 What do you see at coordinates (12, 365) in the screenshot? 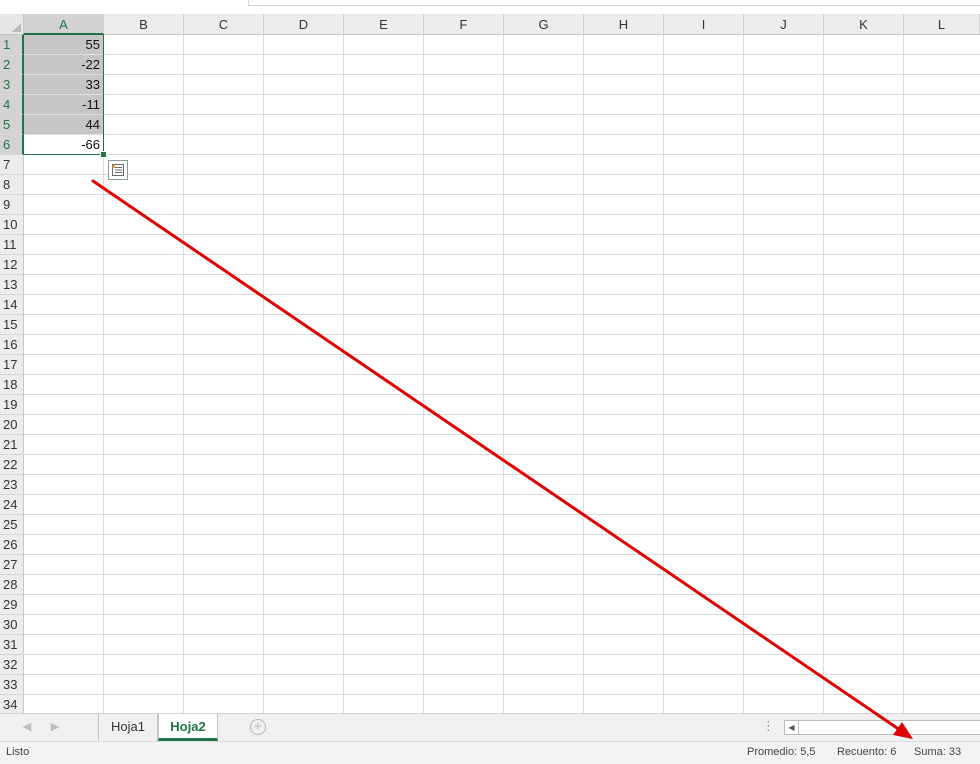
I see `row-header-17: 17` at bounding box center [12, 365].